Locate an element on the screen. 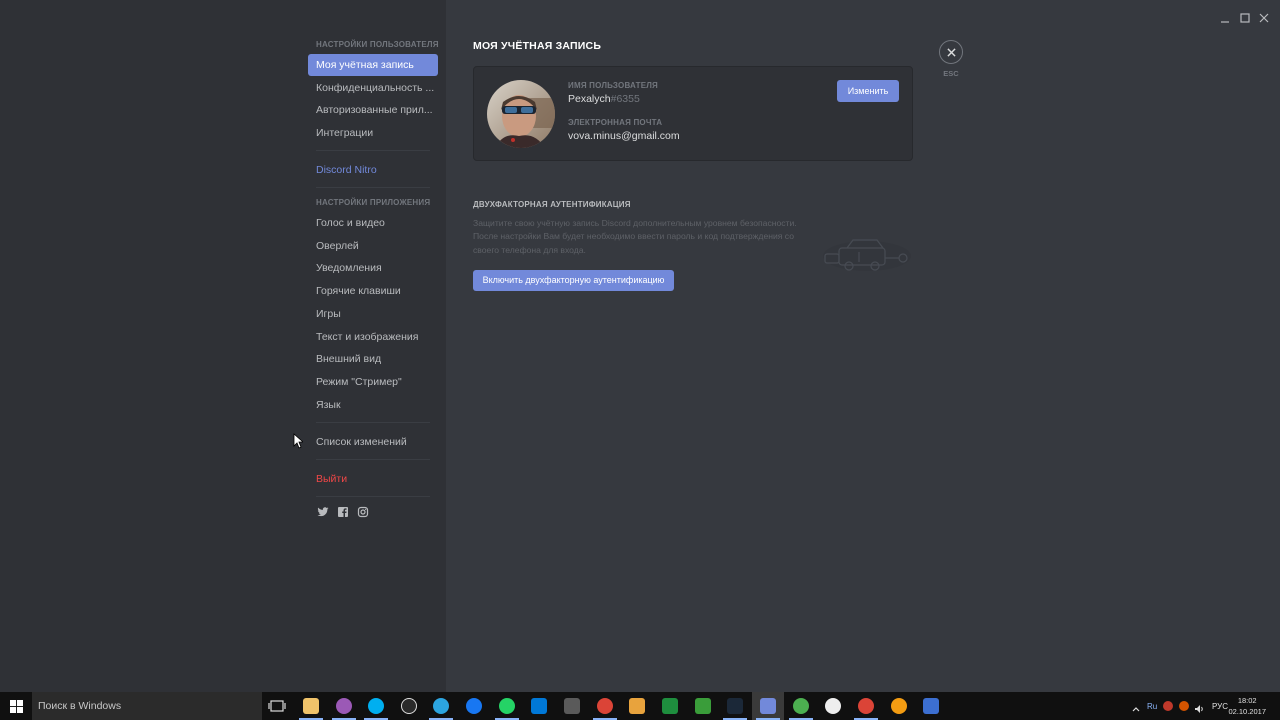 Image resolution: width=1280 pixels, height=720 pixels. sublime-text-icon is located at coordinates (637, 706).